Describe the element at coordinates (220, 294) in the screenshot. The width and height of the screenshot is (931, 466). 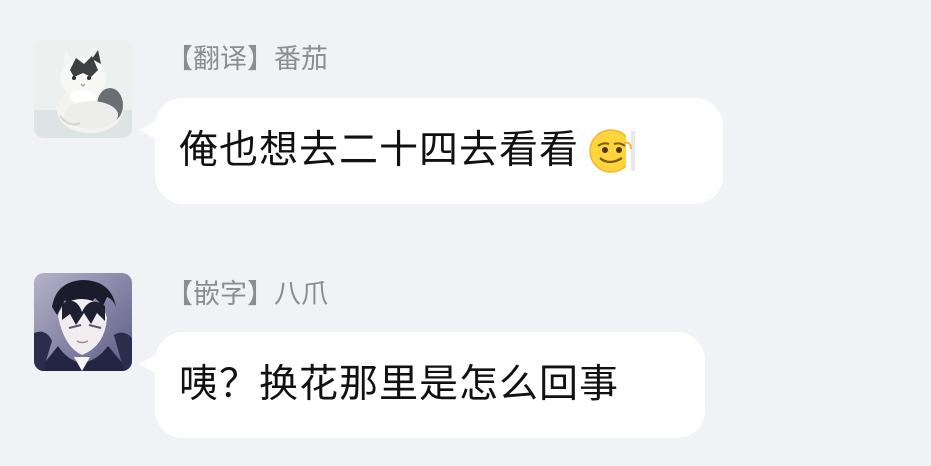
I see `sender-role-tag: 【嵌字】` at that location.